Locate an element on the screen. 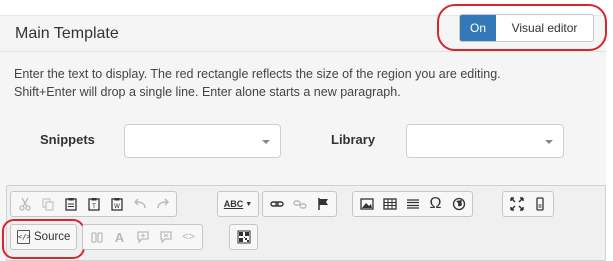 The height and width of the screenshot is (261, 613). undo-icon is located at coordinates (139, 204).